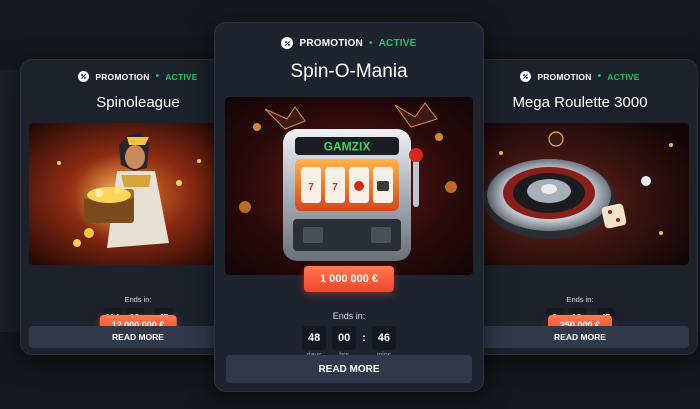  What do you see at coordinates (349, 71) in the screenshot?
I see `card-title: Spin-O-Mania` at bounding box center [349, 71].